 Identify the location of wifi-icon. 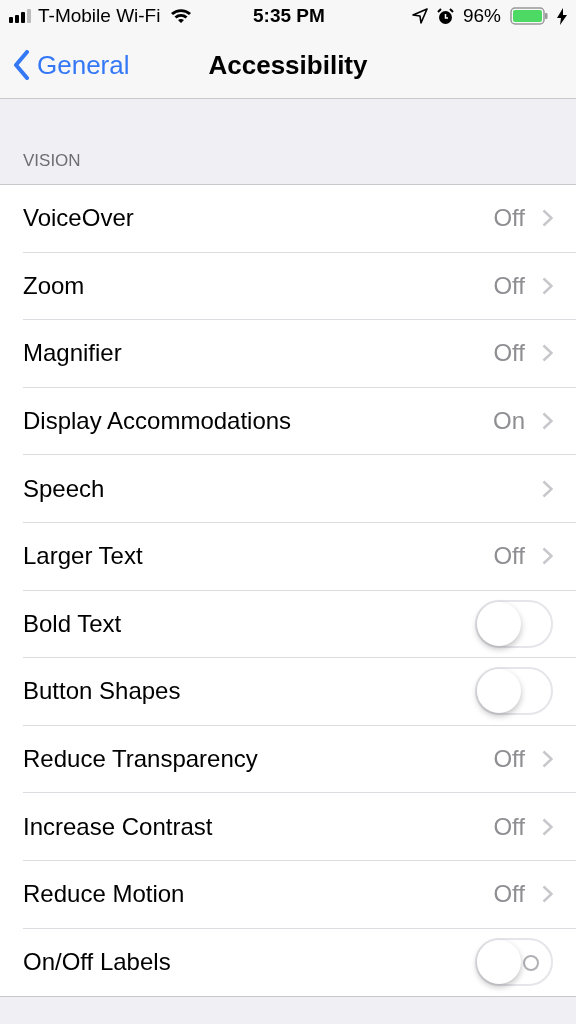
(181, 16).